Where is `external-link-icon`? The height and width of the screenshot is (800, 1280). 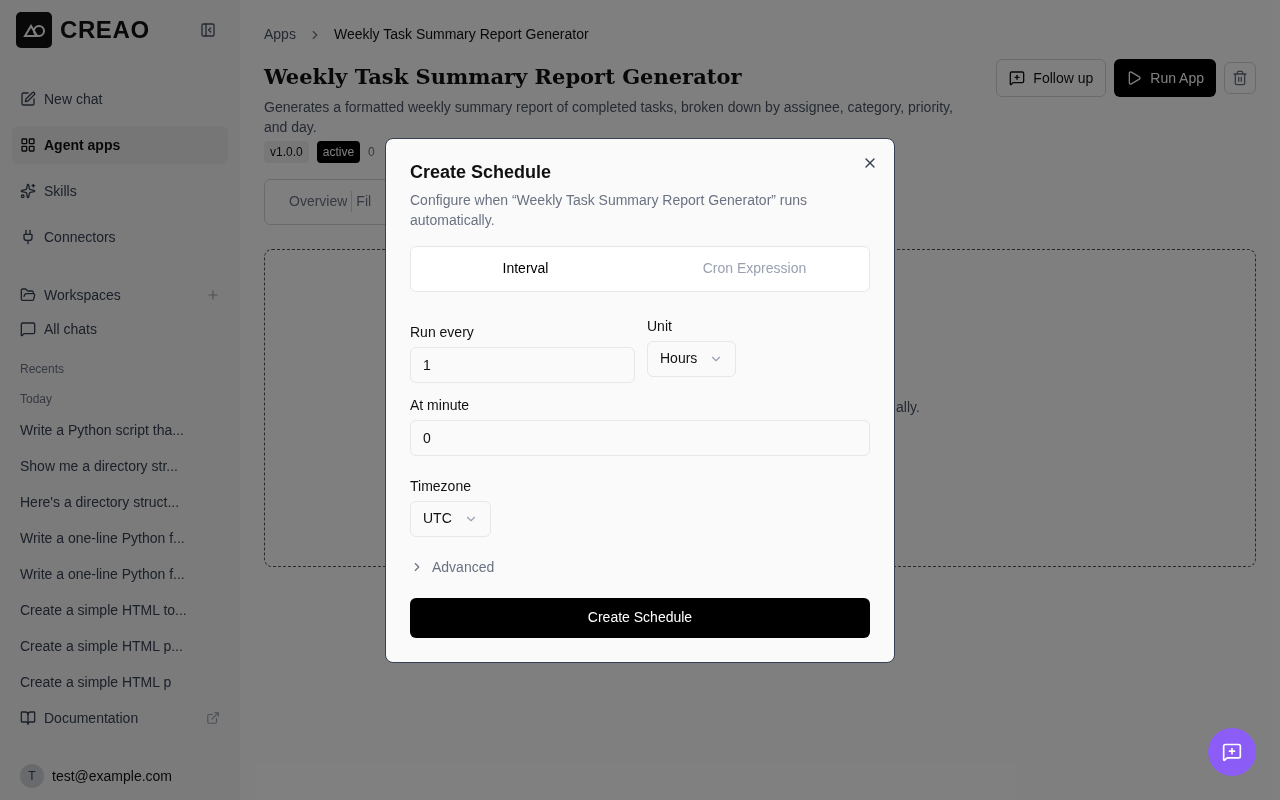 external-link-icon is located at coordinates (213, 718).